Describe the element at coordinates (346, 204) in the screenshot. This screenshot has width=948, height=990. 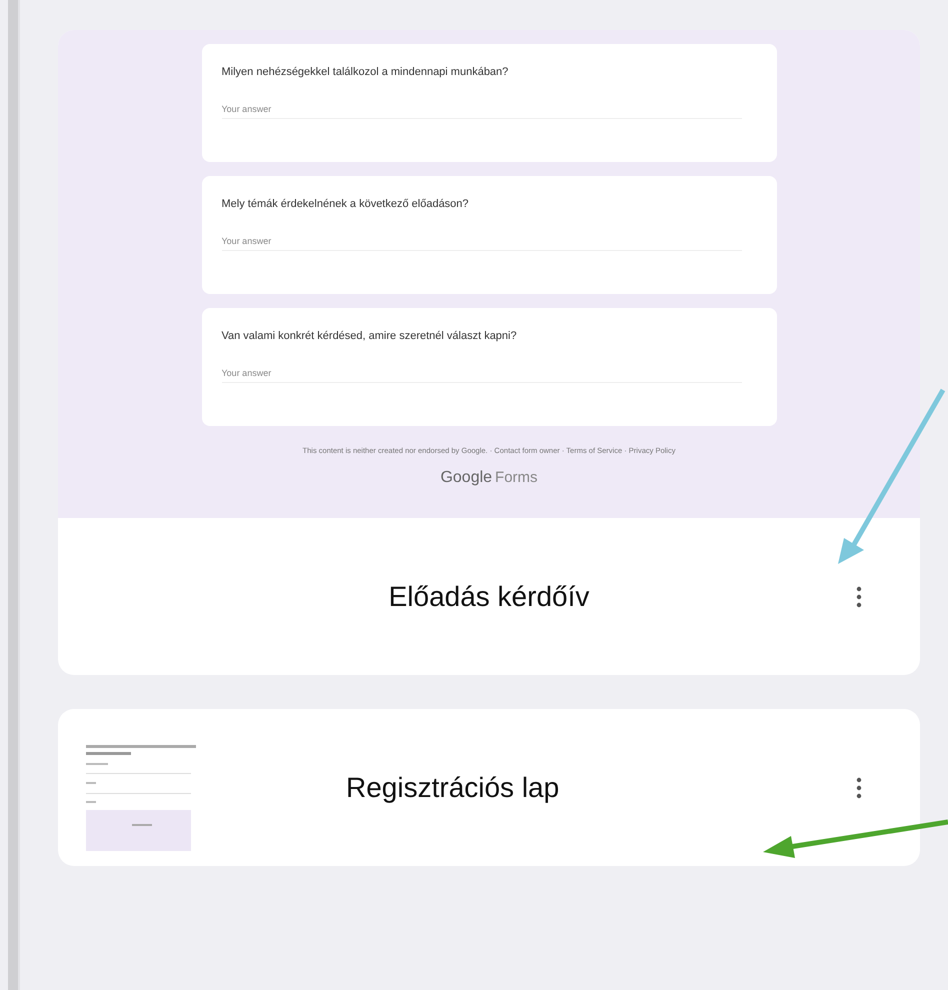
I see `question-text: Mely témák érdekelnének a következő előadáson?` at that location.